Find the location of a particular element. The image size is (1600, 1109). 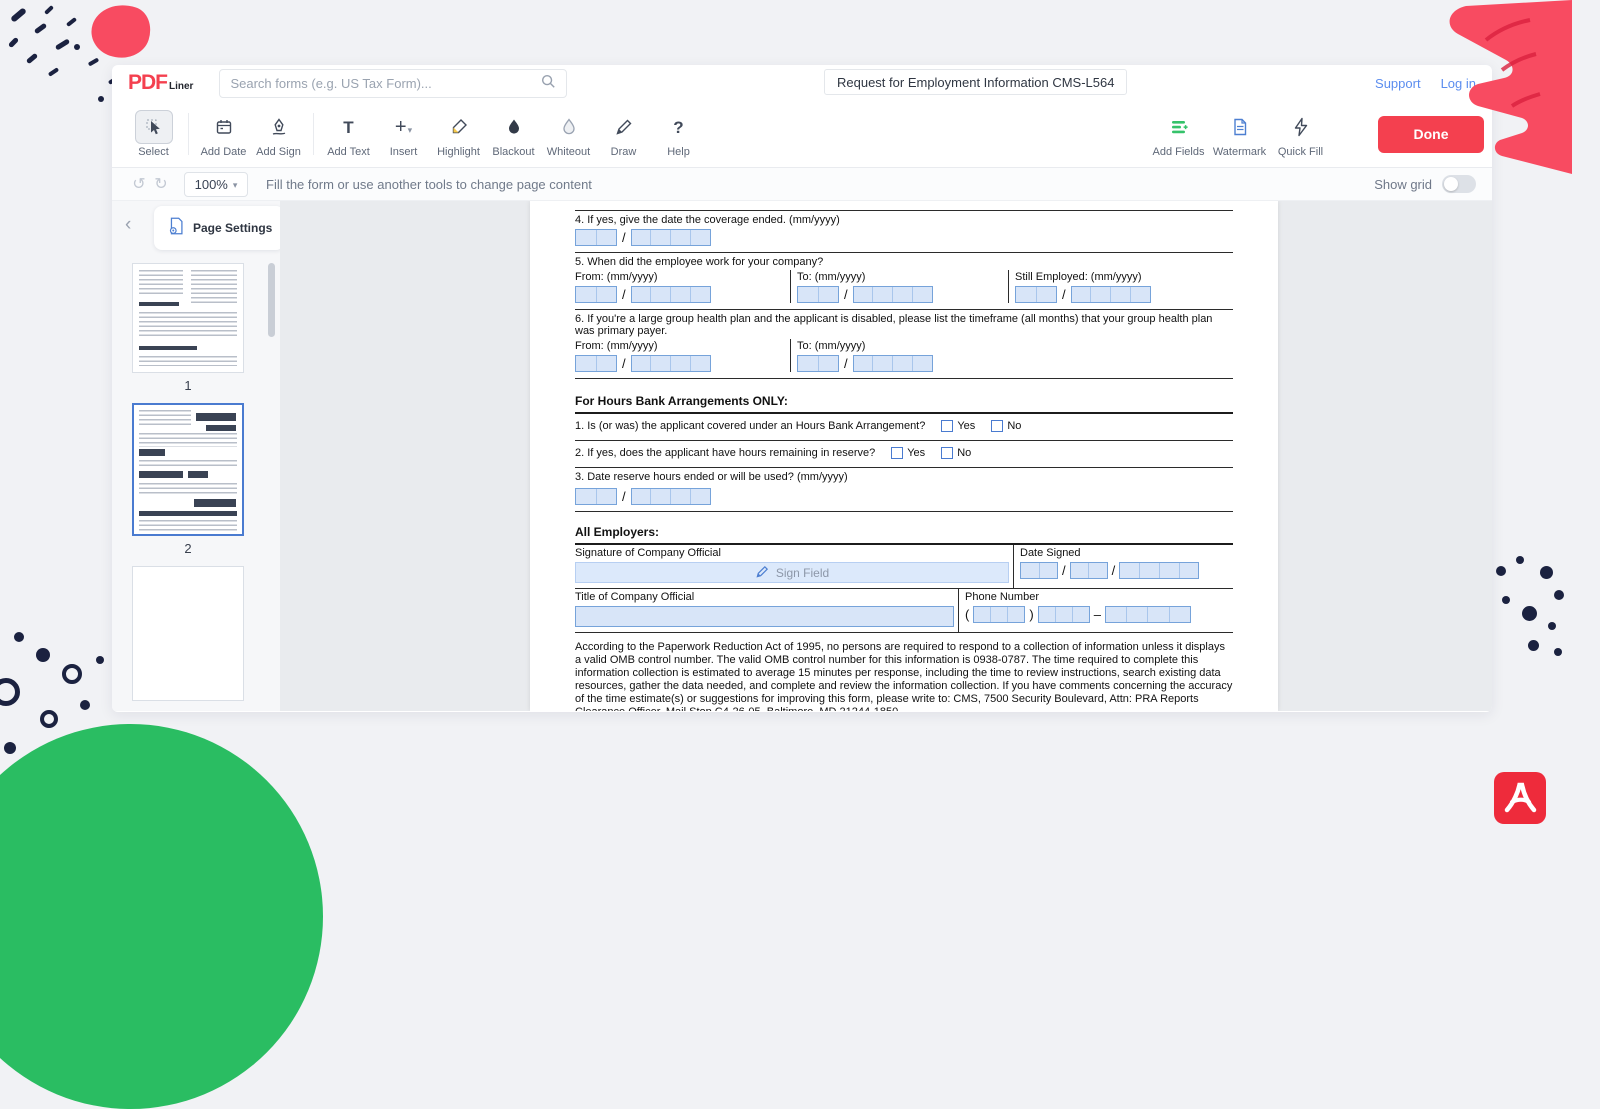

zoom-value: 100% is located at coordinates (211, 184).